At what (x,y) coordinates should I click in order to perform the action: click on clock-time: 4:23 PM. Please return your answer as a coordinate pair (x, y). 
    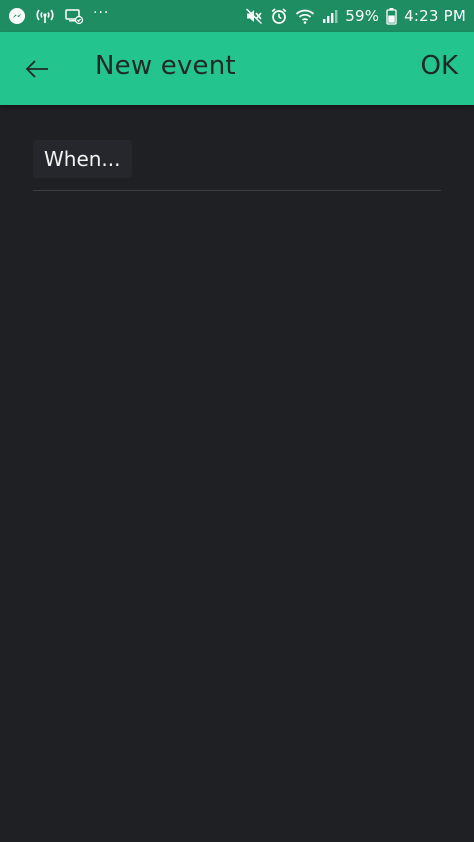
    Looking at the image, I should click on (435, 16).